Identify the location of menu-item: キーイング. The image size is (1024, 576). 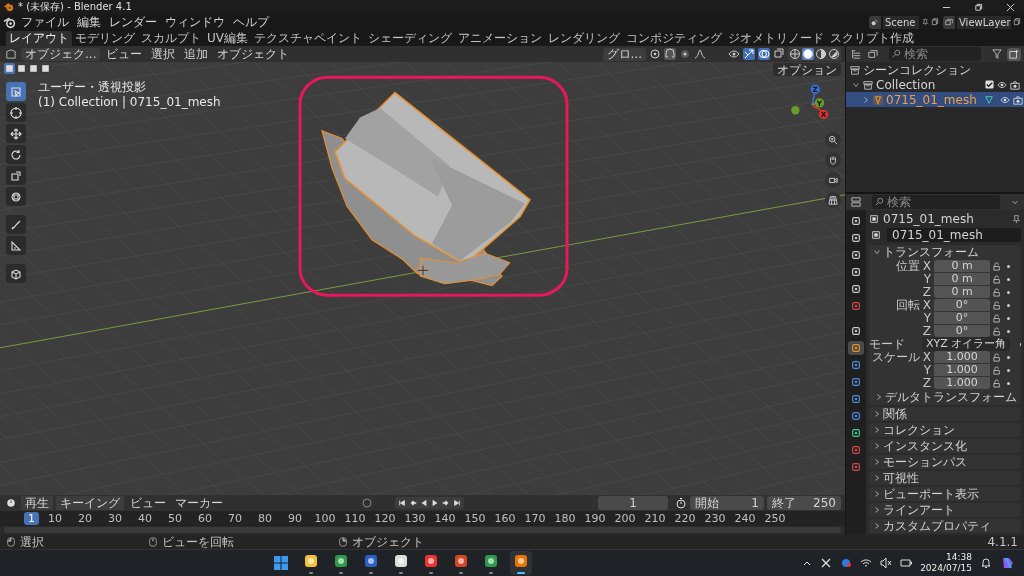
(90, 503).